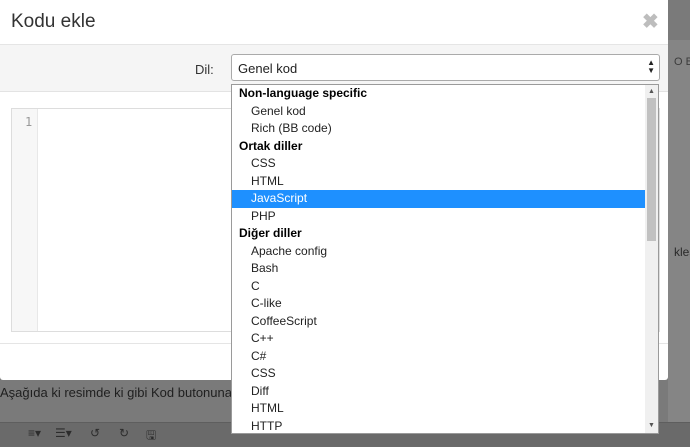 The image size is (690, 447). I want to click on language-label: Dil:, so click(204, 69).